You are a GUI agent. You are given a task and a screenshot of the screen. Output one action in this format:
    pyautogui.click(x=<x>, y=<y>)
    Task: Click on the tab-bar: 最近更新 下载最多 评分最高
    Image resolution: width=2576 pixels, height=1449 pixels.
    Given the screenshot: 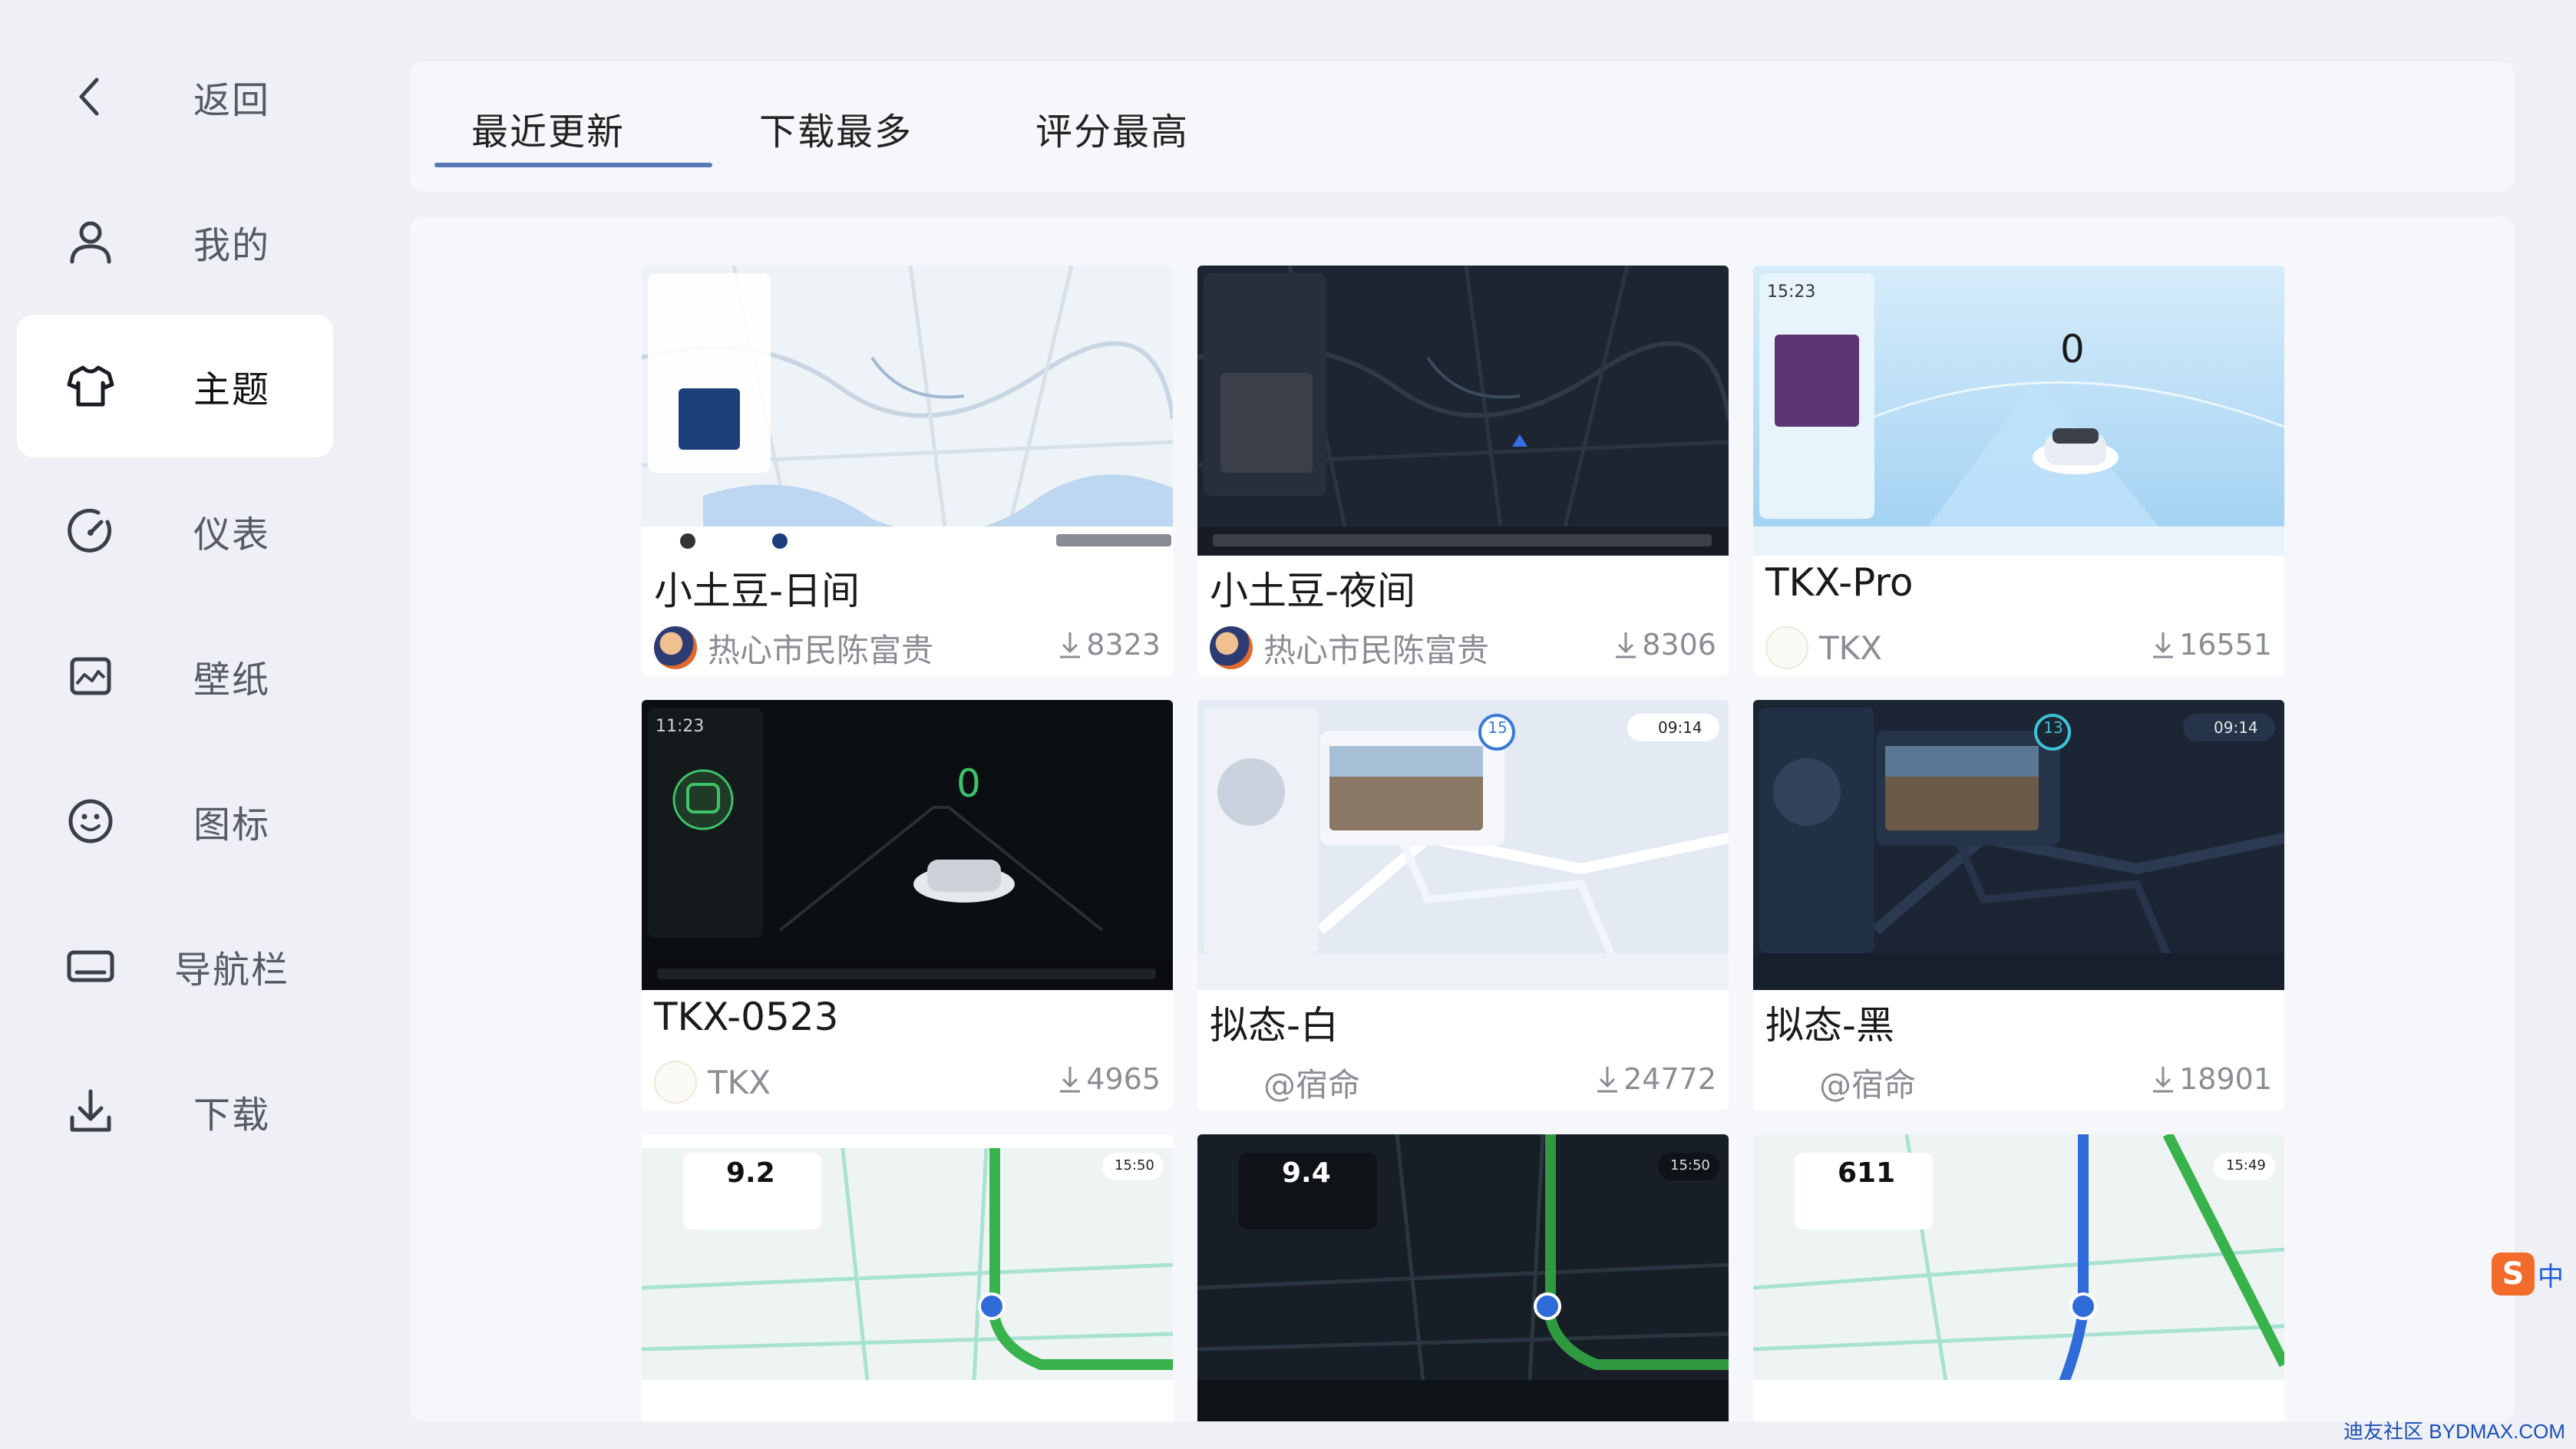 What is the action you would take?
    pyautogui.click(x=1462, y=126)
    